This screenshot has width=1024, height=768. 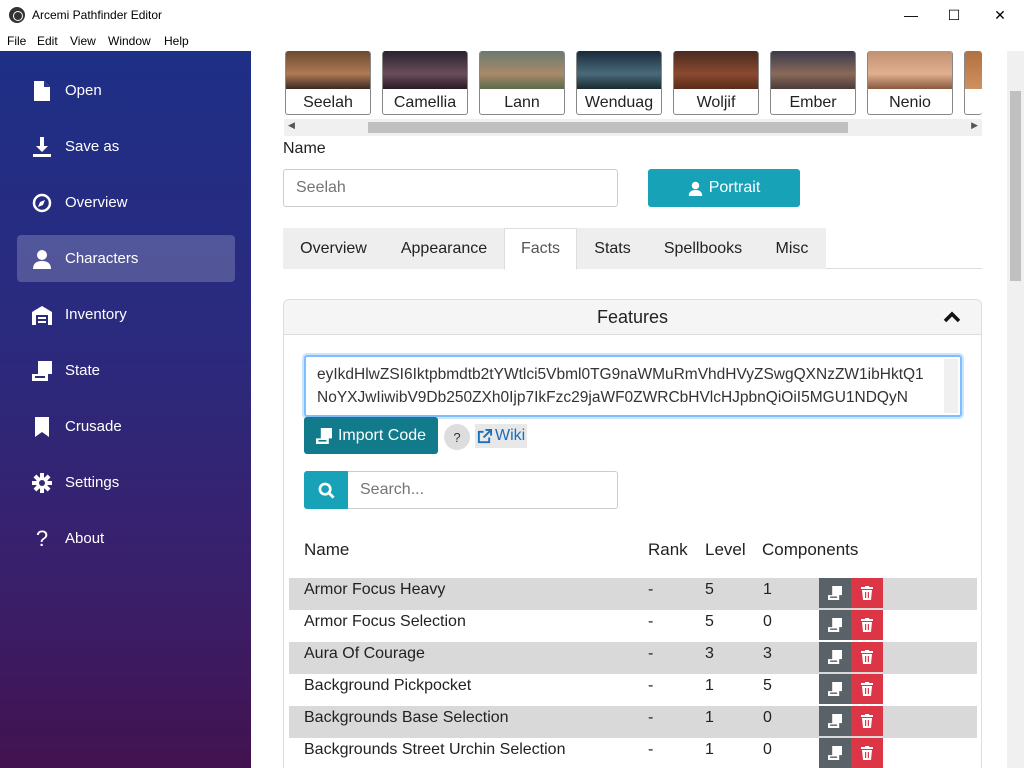 I want to click on search-input, so click(x=483, y=490).